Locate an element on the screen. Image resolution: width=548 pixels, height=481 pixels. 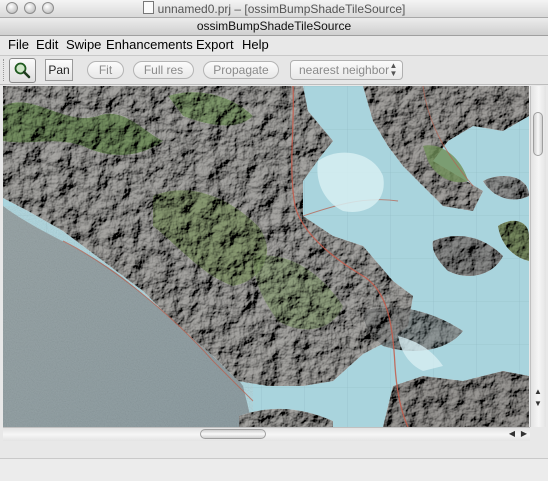
document-icon is located at coordinates (148, 7).